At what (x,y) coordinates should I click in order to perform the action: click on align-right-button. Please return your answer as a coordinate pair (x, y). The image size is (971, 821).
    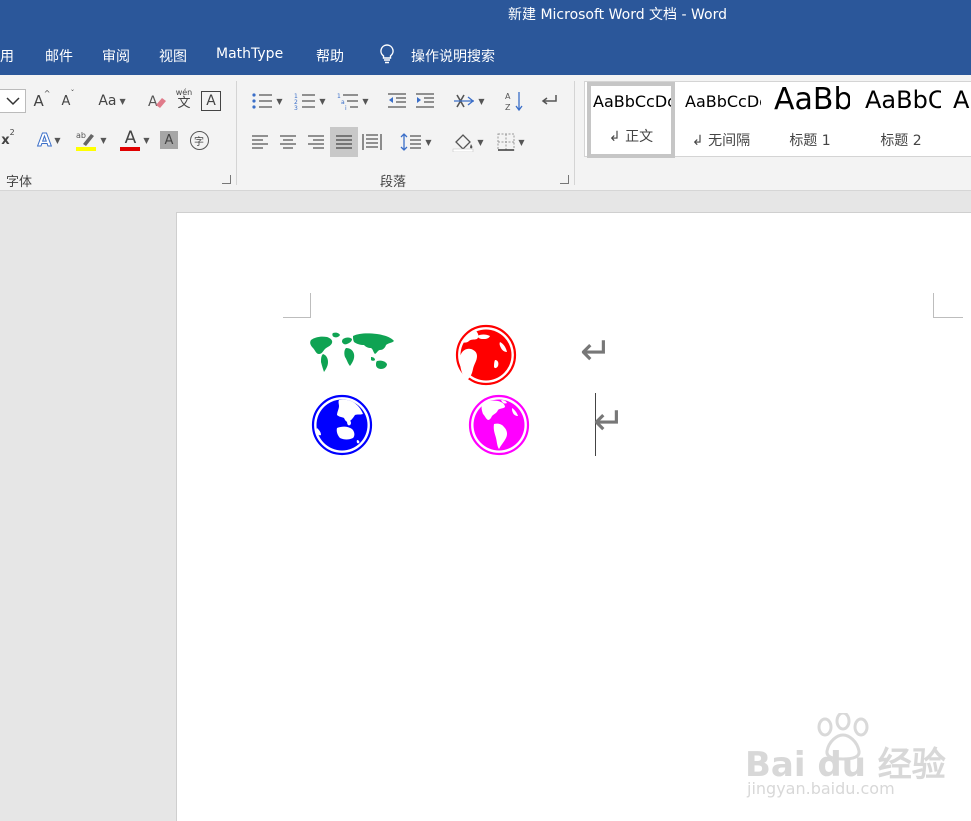
    Looking at the image, I should click on (316, 142).